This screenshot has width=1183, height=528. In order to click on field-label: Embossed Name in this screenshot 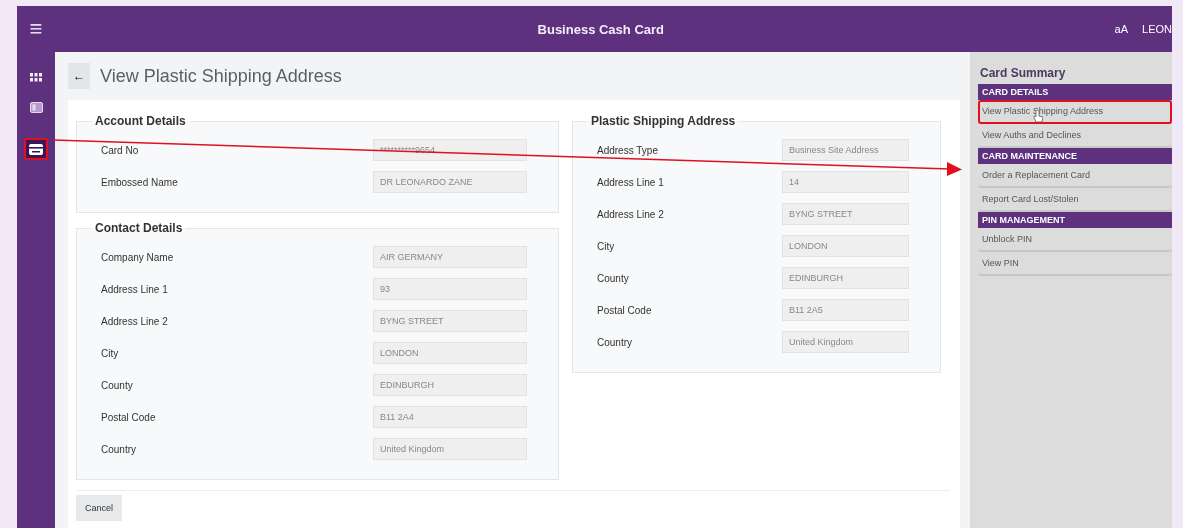, I will do `click(140, 182)`.